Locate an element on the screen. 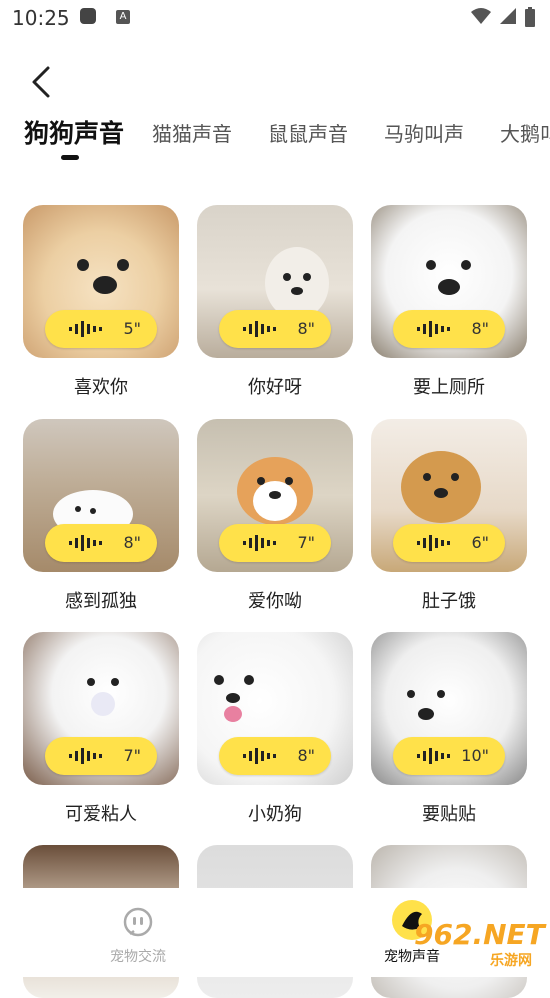  play-sound-button: 5" is located at coordinates (101, 329).